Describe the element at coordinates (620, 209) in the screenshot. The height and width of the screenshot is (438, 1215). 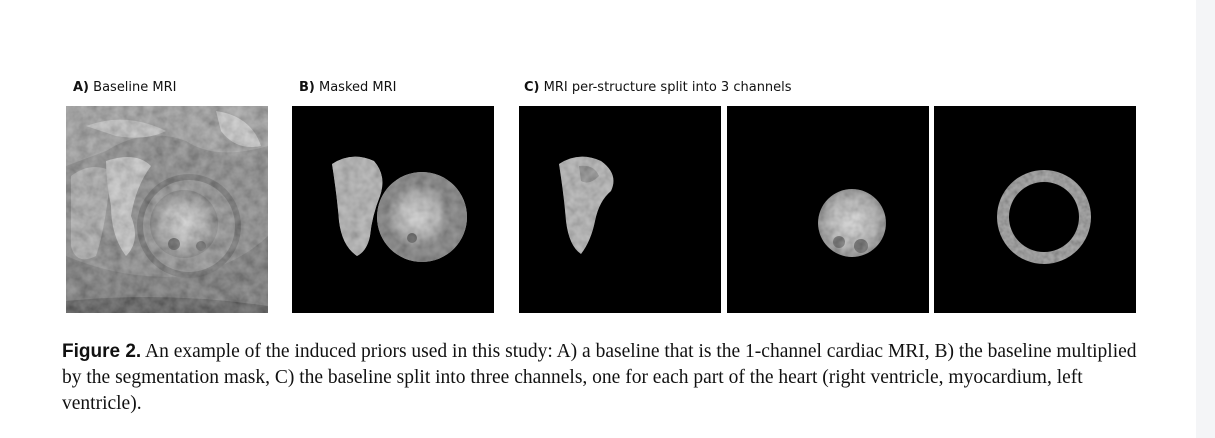
I see `right-ventricle-channel-image` at that location.